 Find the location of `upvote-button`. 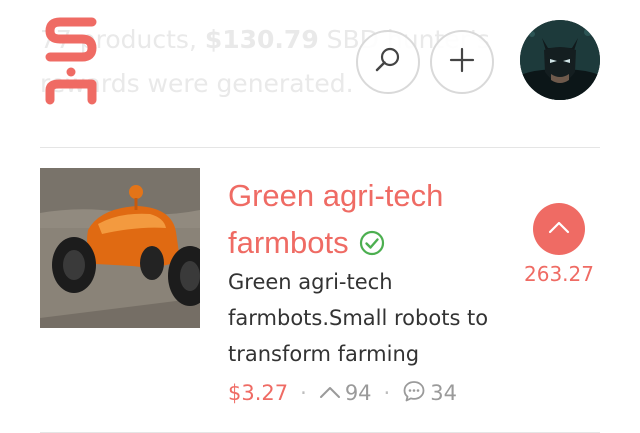

upvote-button is located at coordinates (559, 229).